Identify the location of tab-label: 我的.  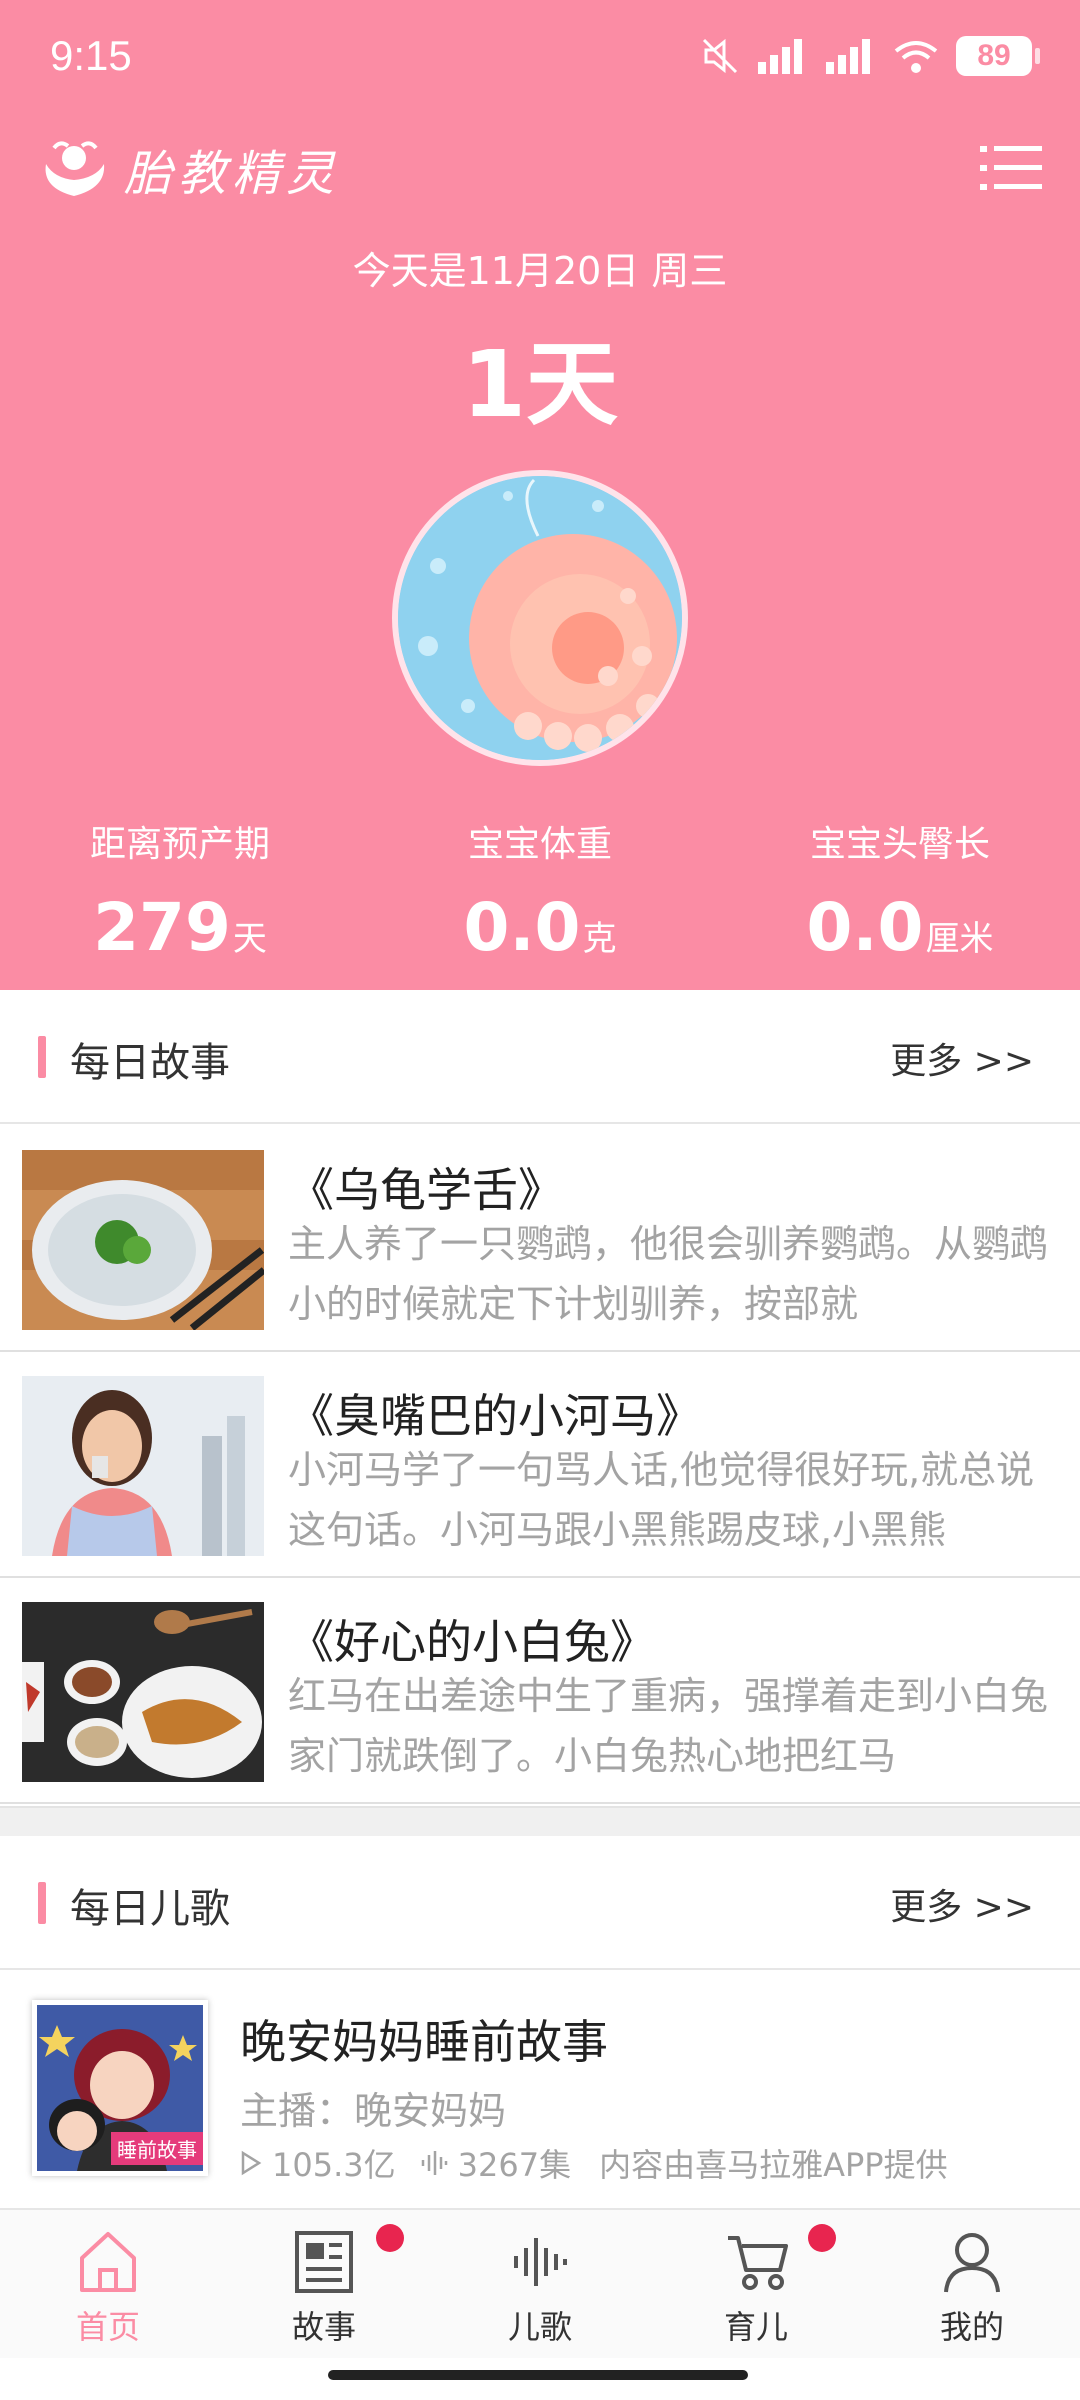
(971, 2327).